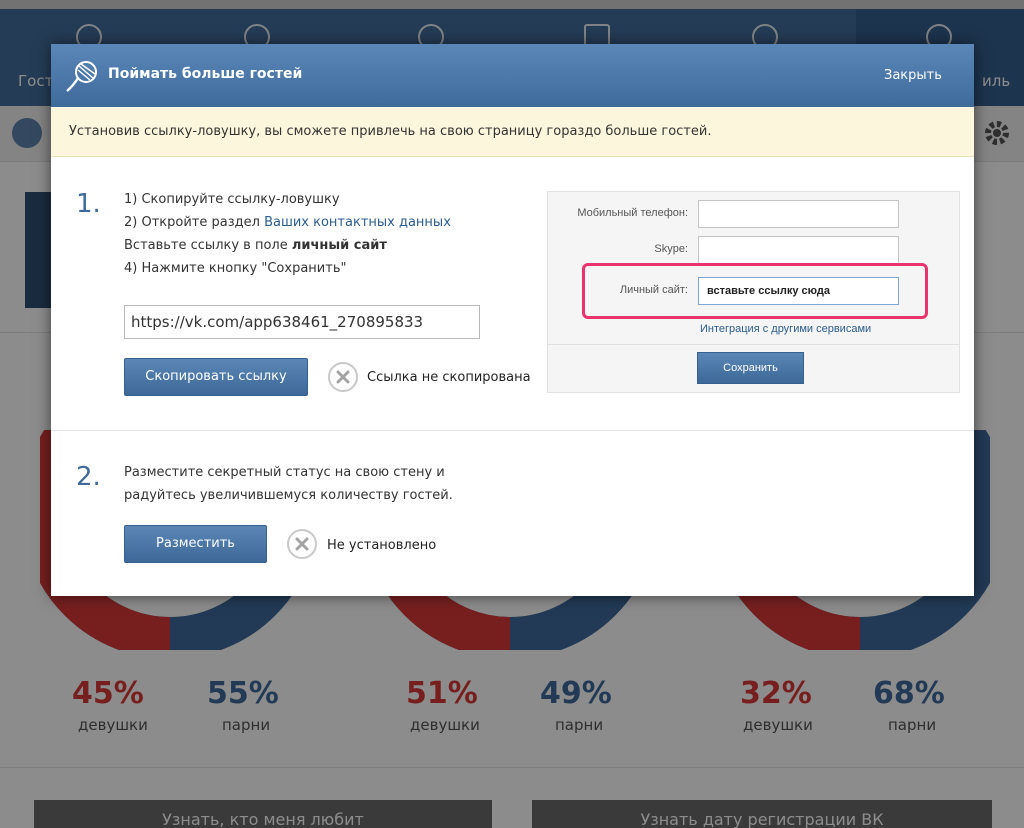  Describe the element at coordinates (798, 214) in the screenshot. I see `mobile-phone-field` at that location.